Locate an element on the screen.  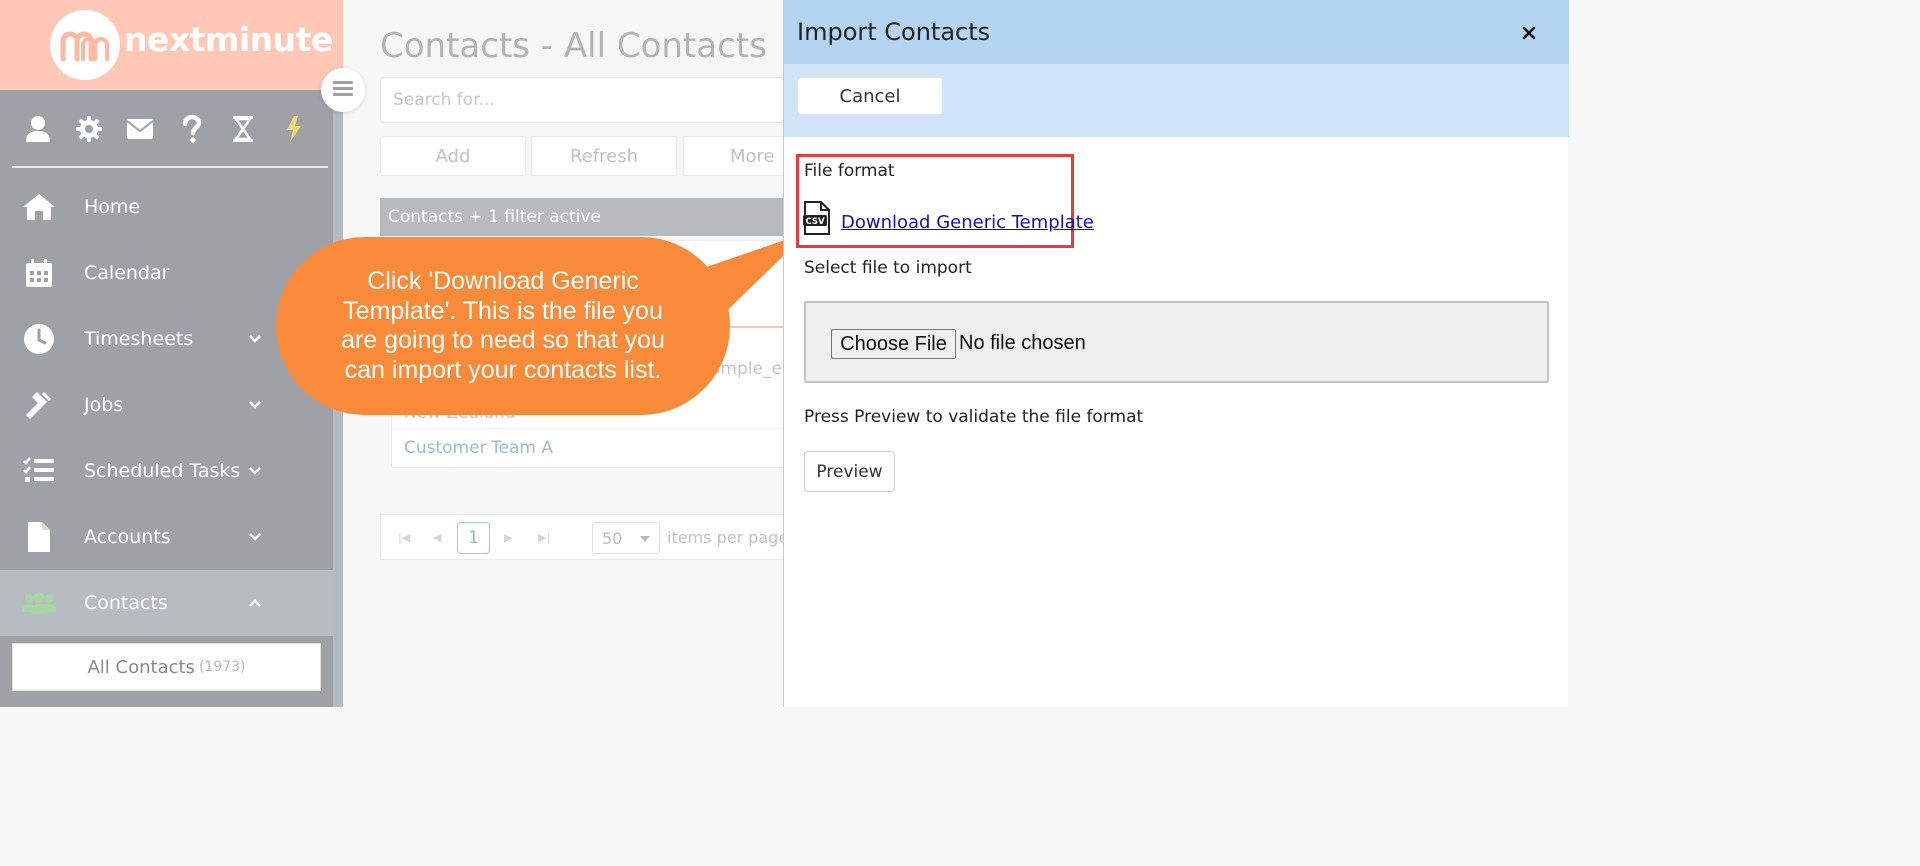
svg-text: CSV is located at coordinates (815, 222).